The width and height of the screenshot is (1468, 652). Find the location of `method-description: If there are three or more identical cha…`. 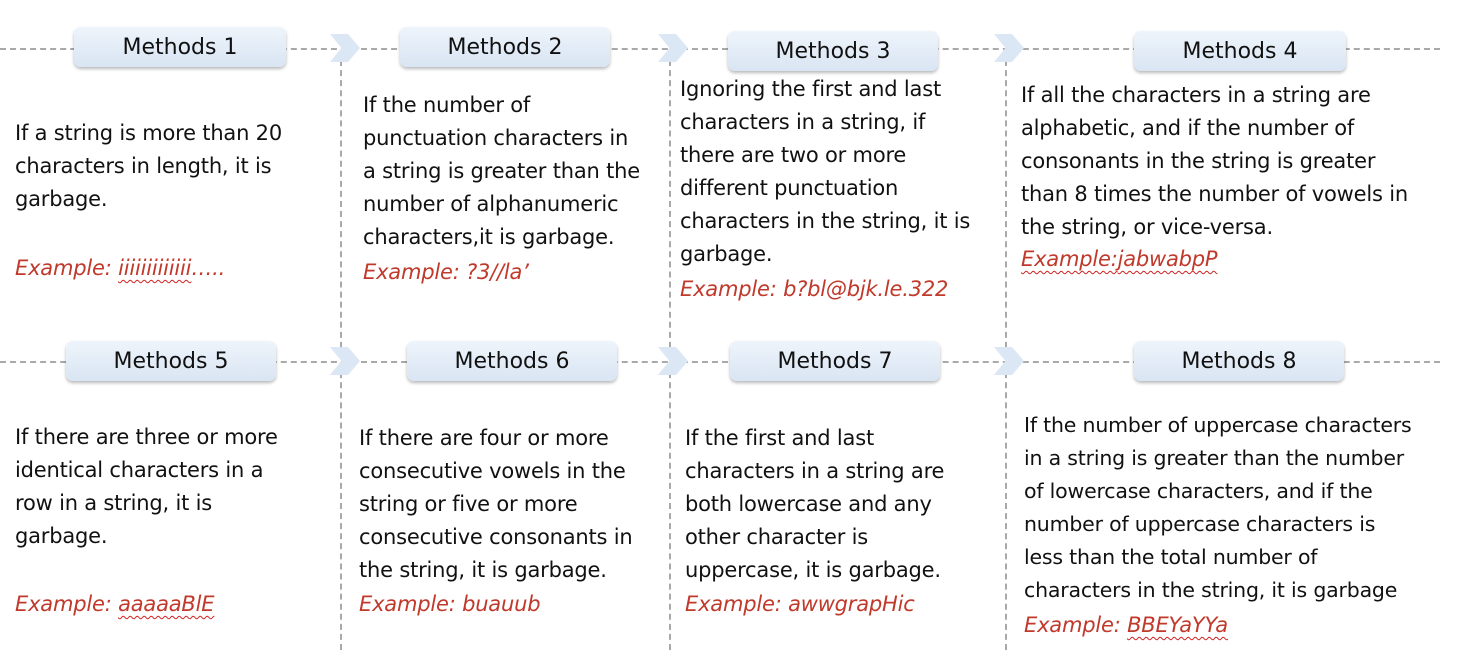

method-description: If there are three or more identical cha… is located at coordinates (146, 486).